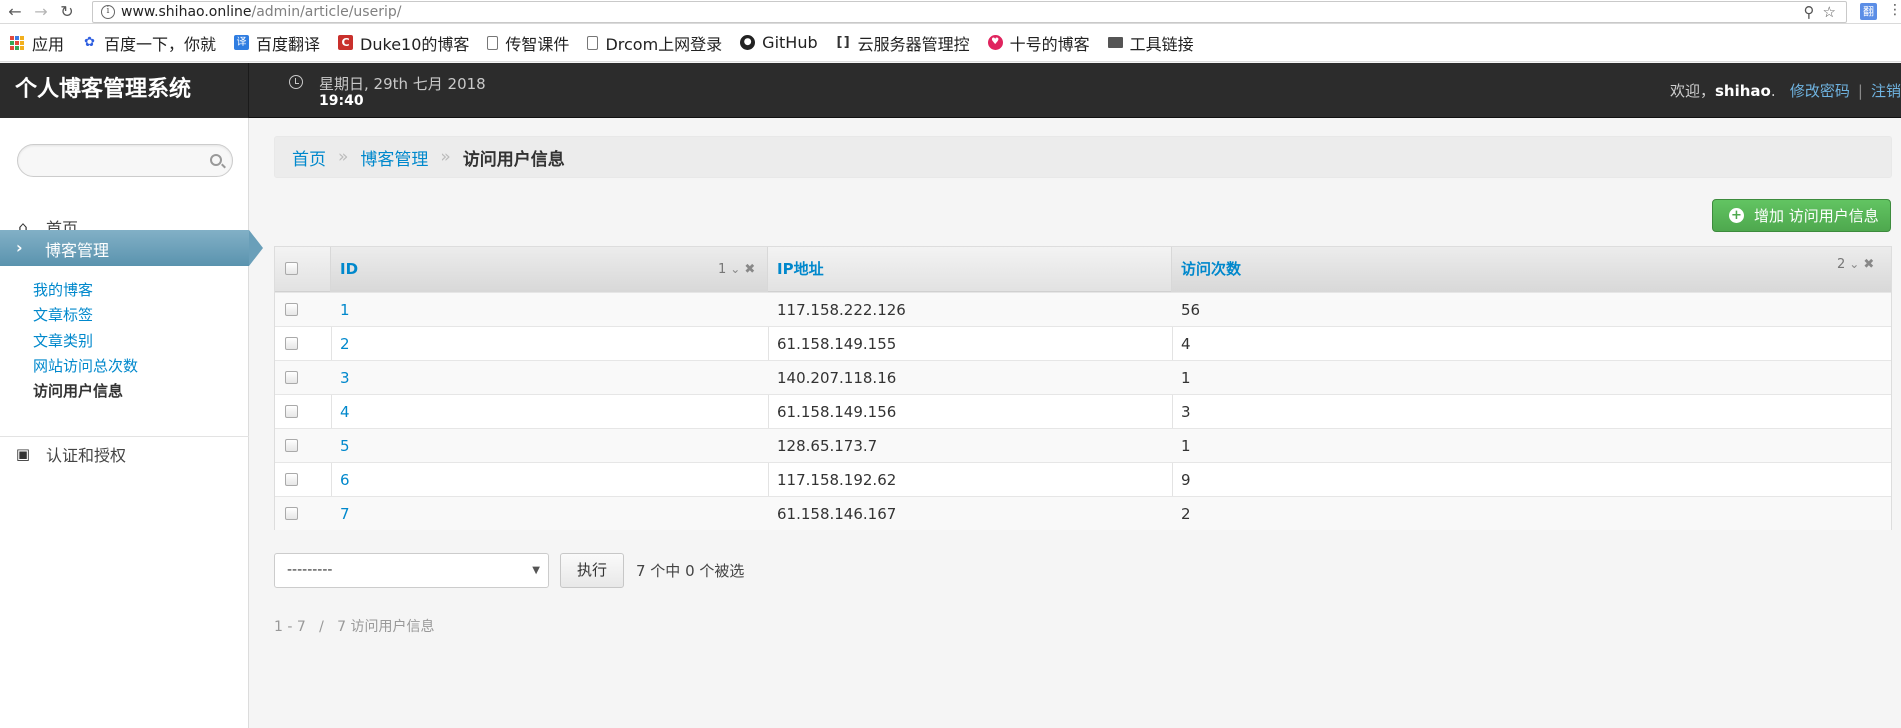 The height and width of the screenshot is (728, 1901). What do you see at coordinates (1083, 377) in the screenshot?
I see `table-row: 3 140.207.118.16 1` at bounding box center [1083, 377].